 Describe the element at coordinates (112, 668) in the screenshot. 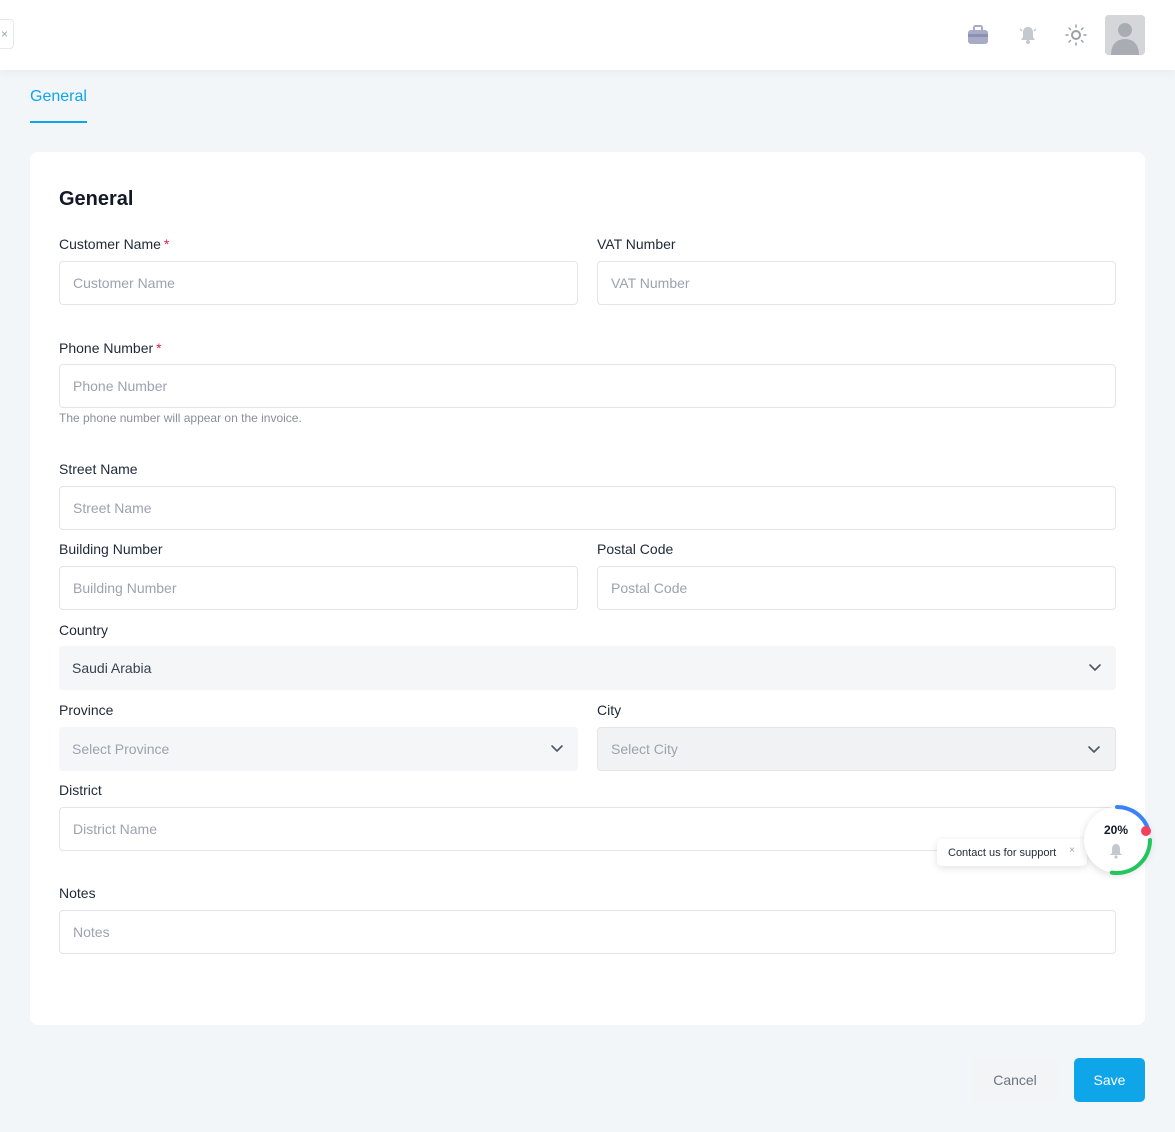

I see `country-value: Saudi Arabia` at that location.